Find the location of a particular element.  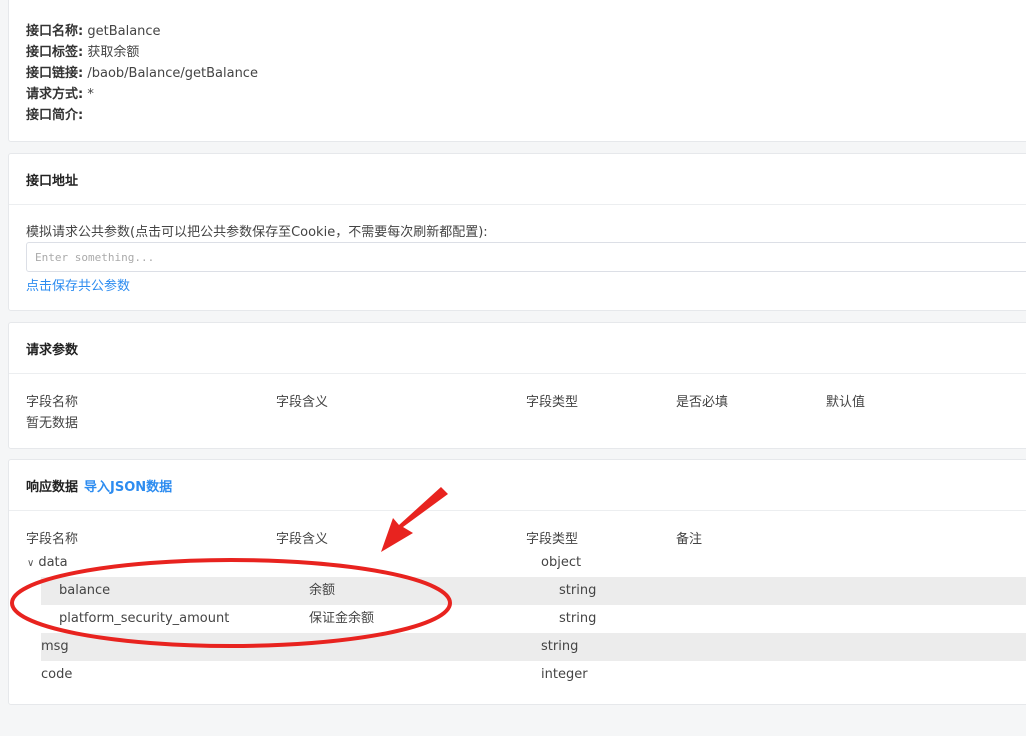

tree-row-msg: msg string is located at coordinates (533, 647).